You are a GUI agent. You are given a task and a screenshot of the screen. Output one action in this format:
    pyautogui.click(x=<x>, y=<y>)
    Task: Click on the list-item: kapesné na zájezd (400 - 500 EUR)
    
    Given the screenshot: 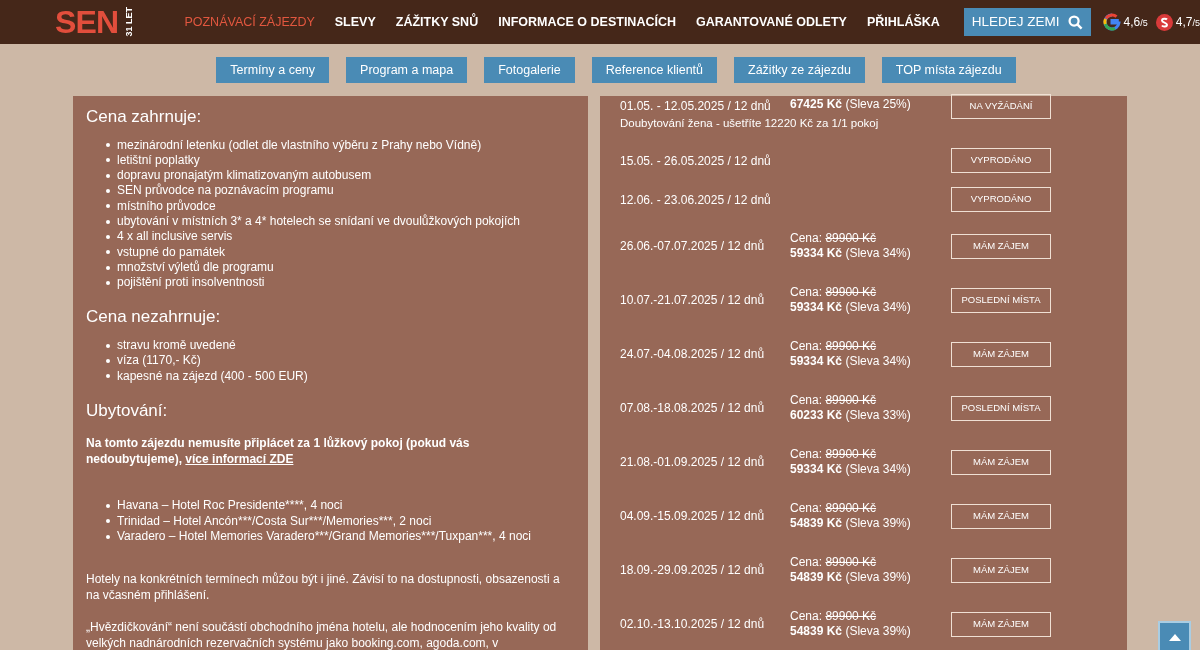 What is the action you would take?
    pyautogui.click(x=212, y=376)
    